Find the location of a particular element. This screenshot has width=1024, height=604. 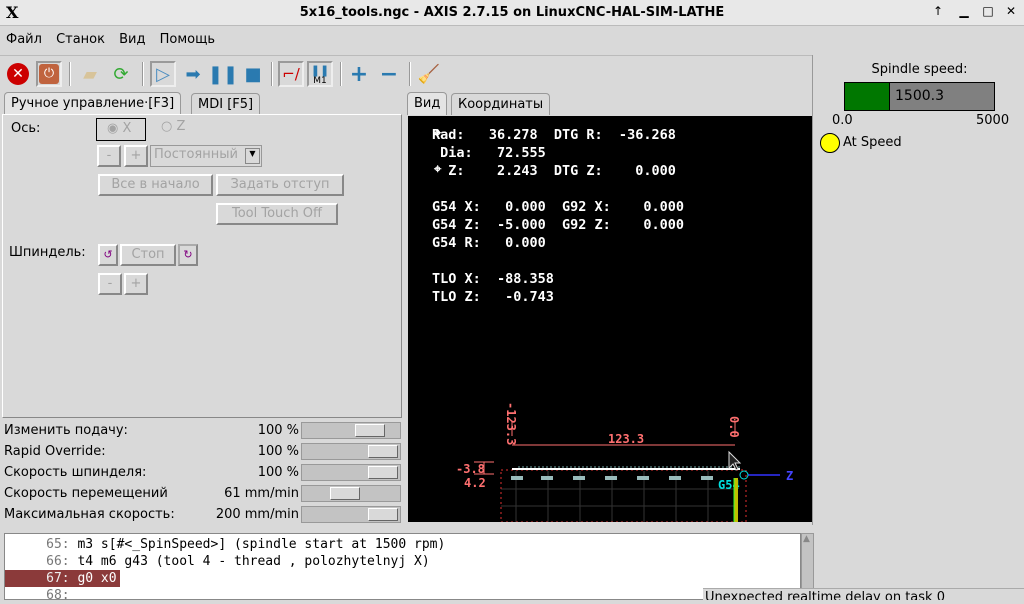

max-velocity-value: 200 mm/min is located at coordinates (257, 514).